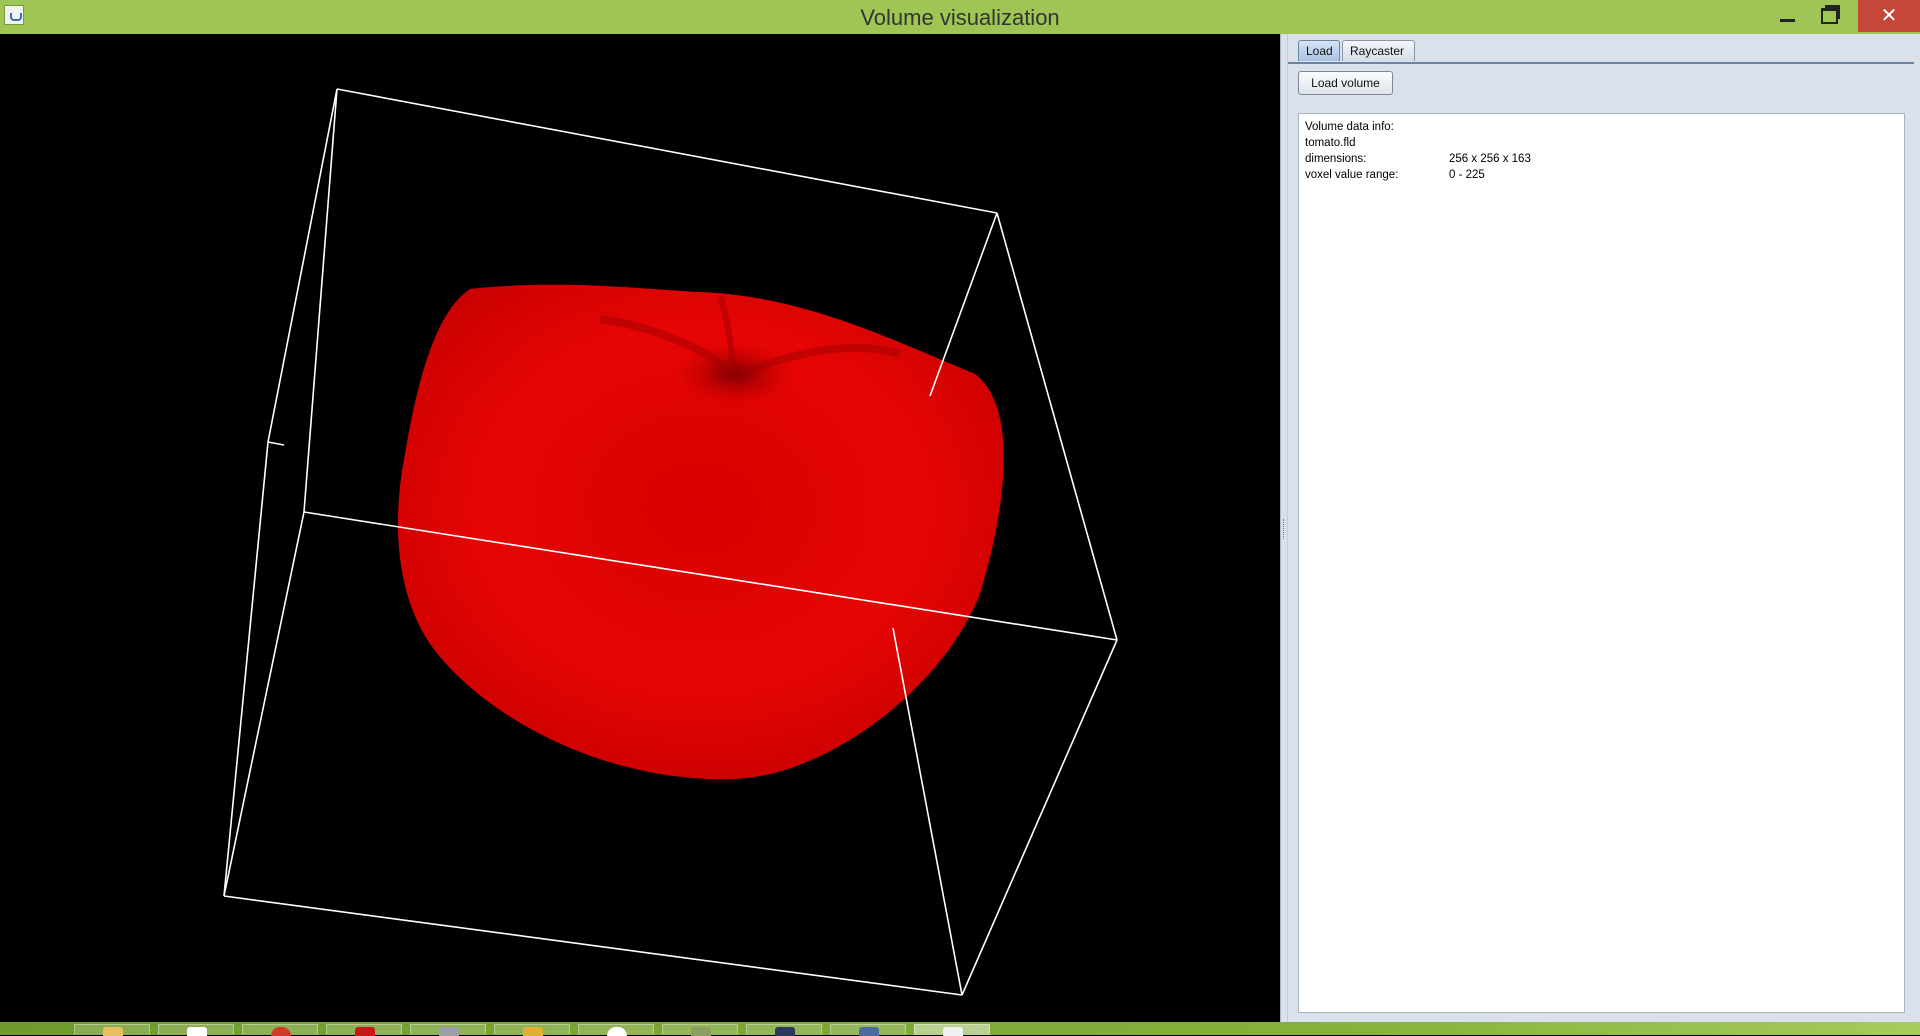 The height and width of the screenshot is (1036, 1920). I want to click on info-key: dimensions:, so click(1336, 159).